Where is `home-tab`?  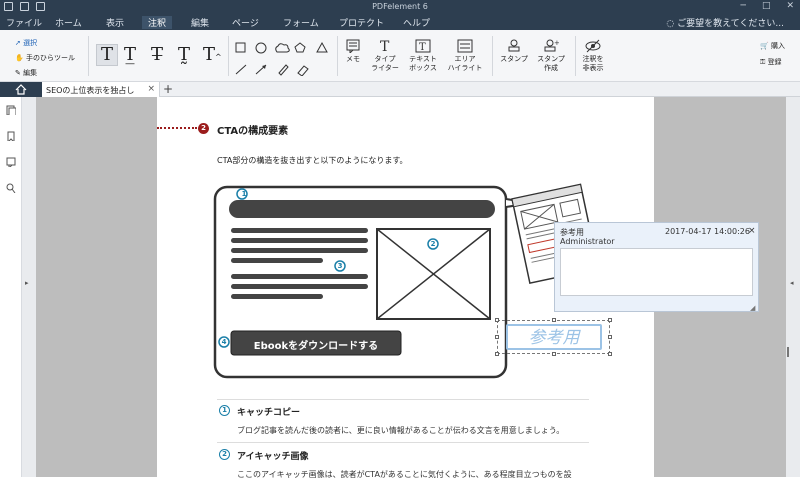 home-tab is located at coordinates (21, 89).